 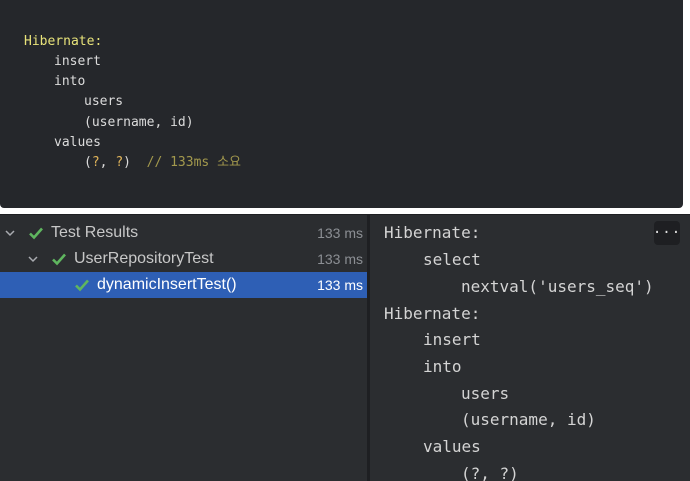 I want to click on more-options-button: ···, so click(x=666, y=233).